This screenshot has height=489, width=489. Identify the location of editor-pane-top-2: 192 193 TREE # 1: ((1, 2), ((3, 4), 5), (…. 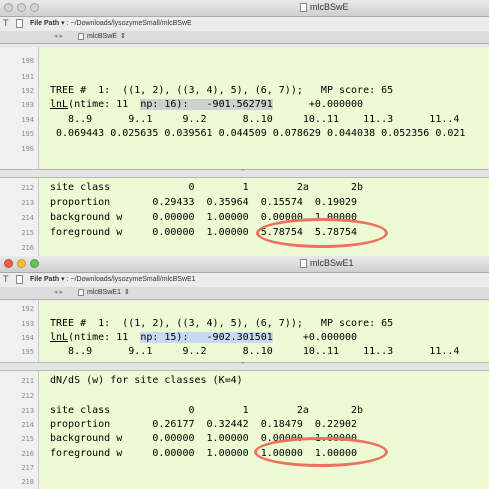
(244, 335).